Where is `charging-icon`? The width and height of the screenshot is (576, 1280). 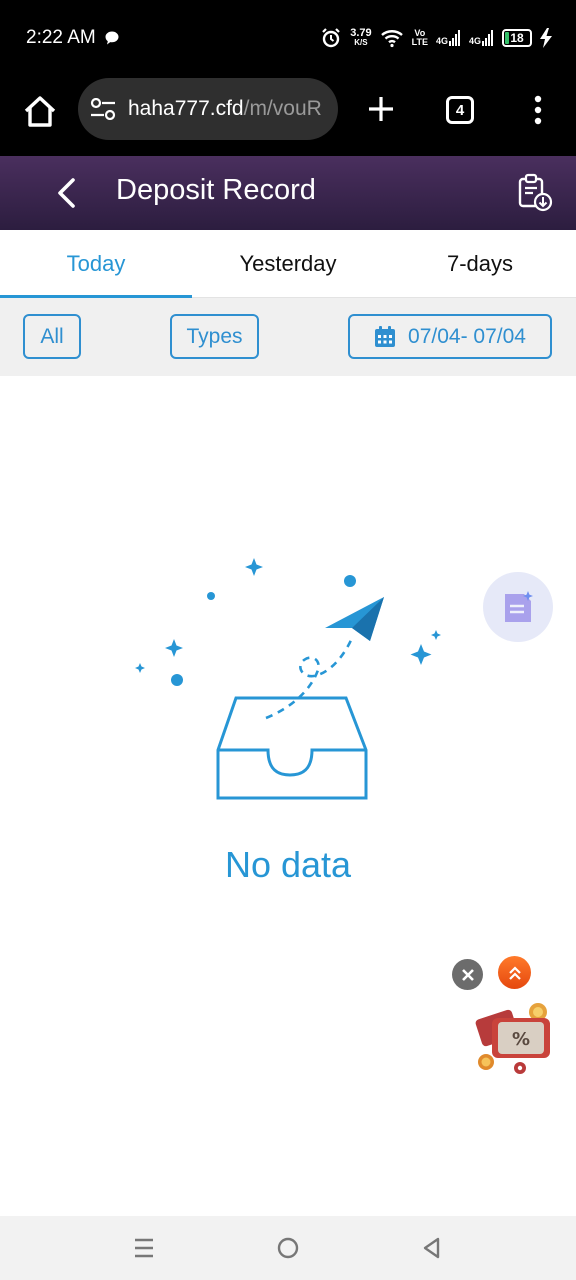
charging-icon is located at coordinates (546, 38).